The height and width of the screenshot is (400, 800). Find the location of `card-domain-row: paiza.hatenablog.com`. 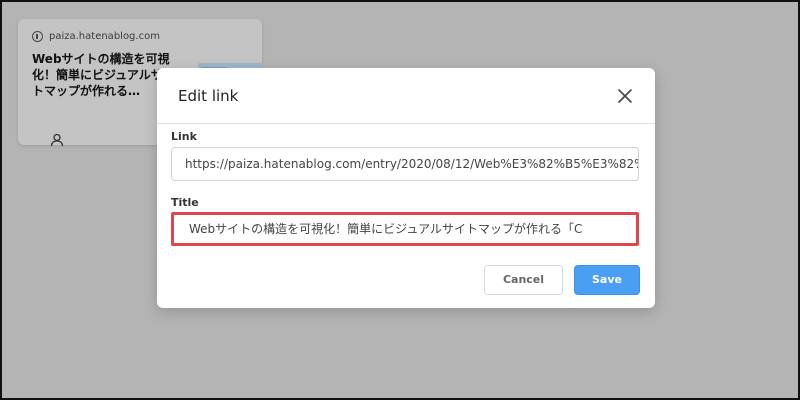

card-domain-row: paiza.hatenablog.com is located at coordinates (96, 36).